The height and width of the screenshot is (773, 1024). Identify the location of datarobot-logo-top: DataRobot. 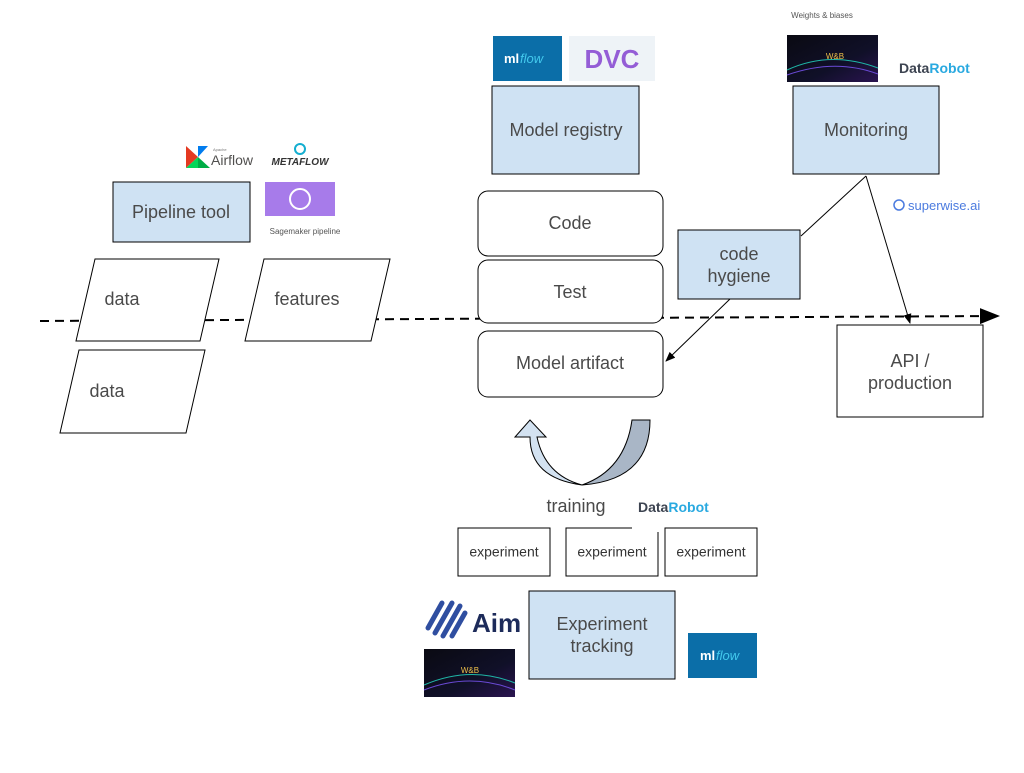
(934, 68).